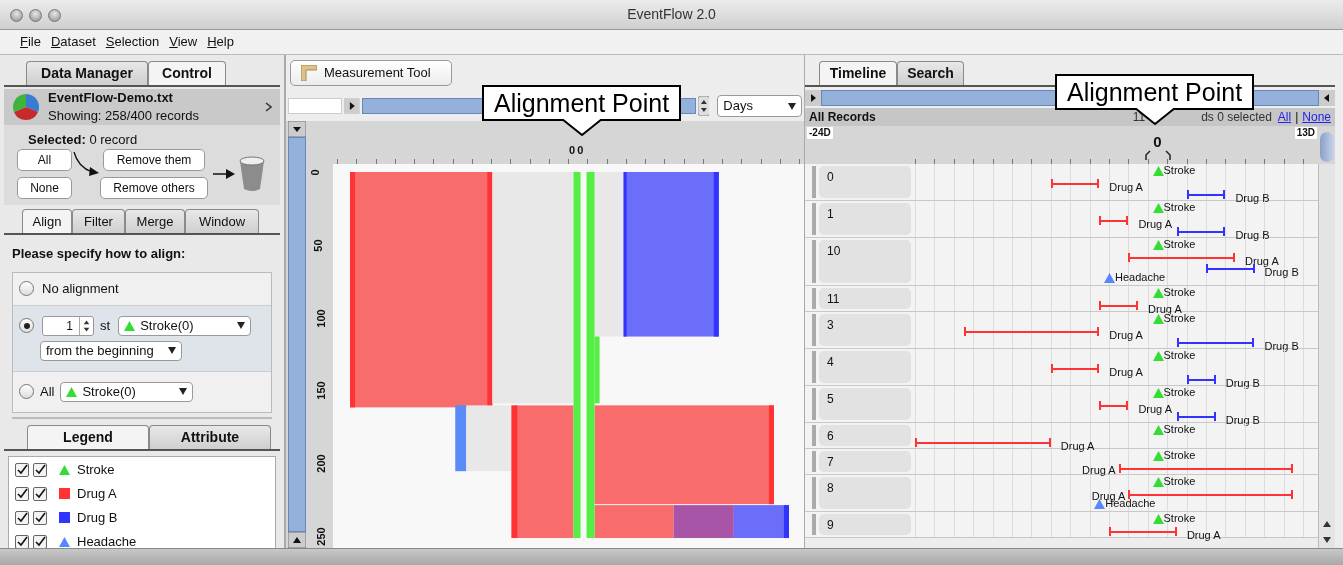  Describe the element at coordinates (47, 391) in the screenshot. I see `option-label: All` at that location.